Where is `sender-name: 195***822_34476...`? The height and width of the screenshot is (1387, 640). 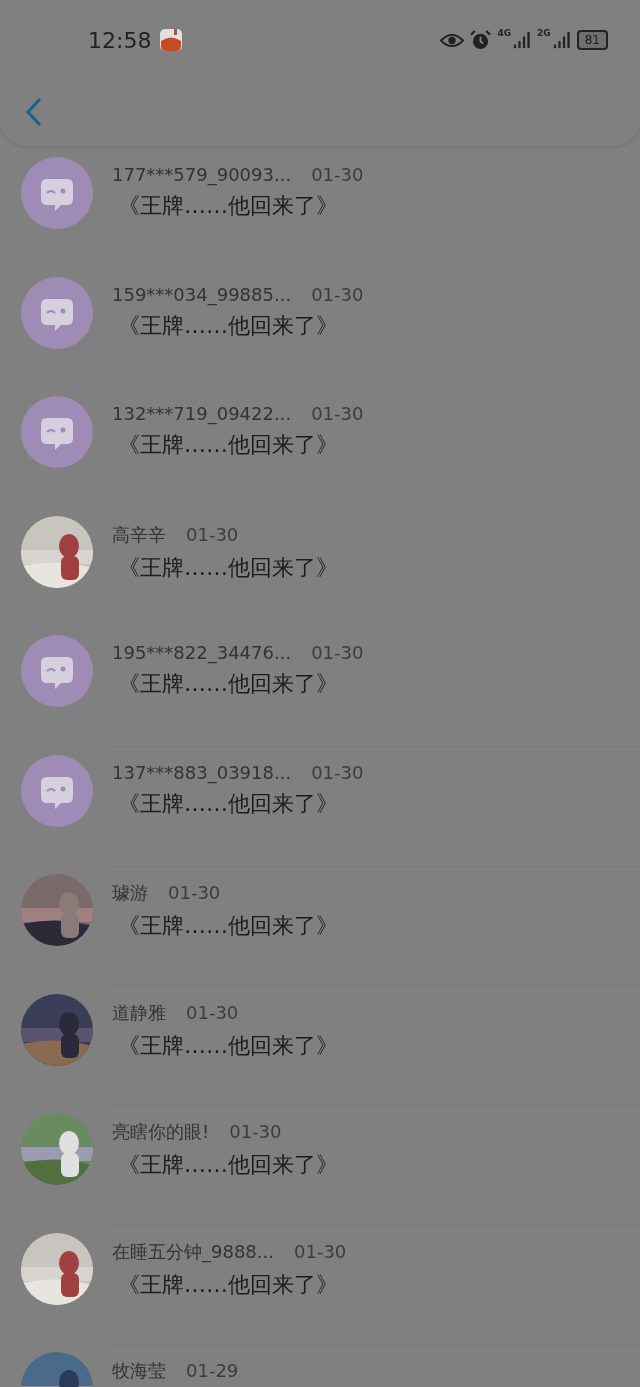
sender-name: 195***822_34476... is located at coordinates (202, 652).